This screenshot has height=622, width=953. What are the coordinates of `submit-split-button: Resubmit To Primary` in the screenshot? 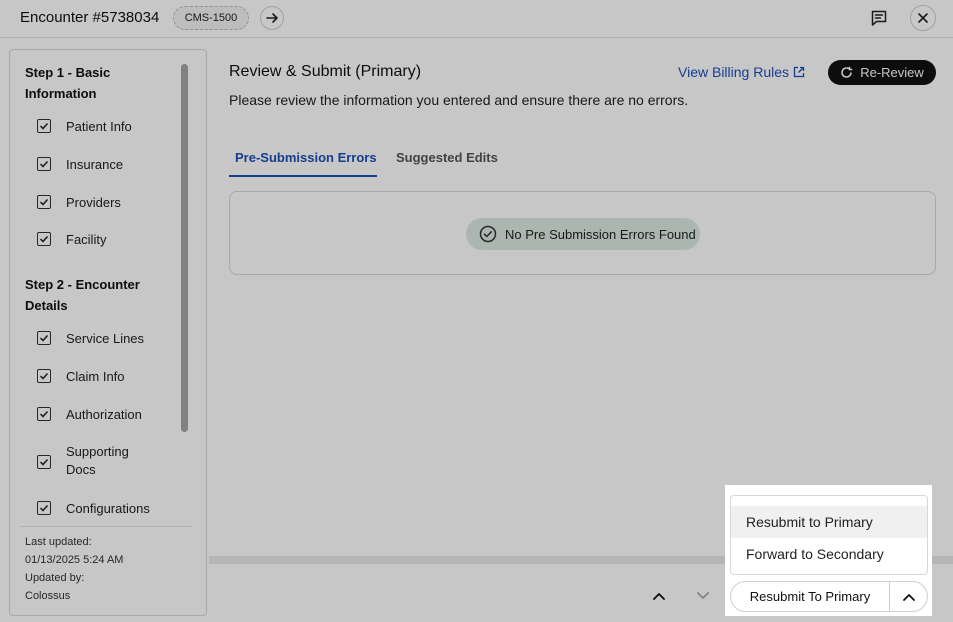 It's located at (829, 596).